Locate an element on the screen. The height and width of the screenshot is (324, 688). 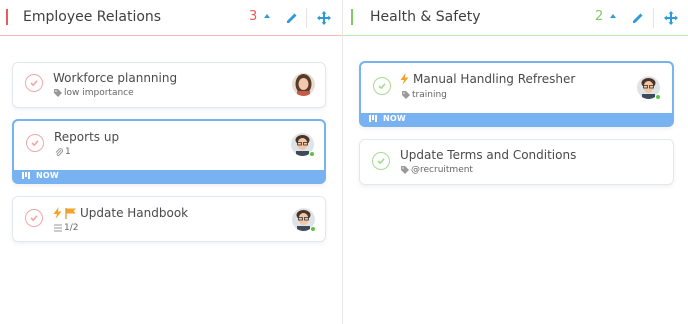
task-tag: training is located at coordinates (424, 95).